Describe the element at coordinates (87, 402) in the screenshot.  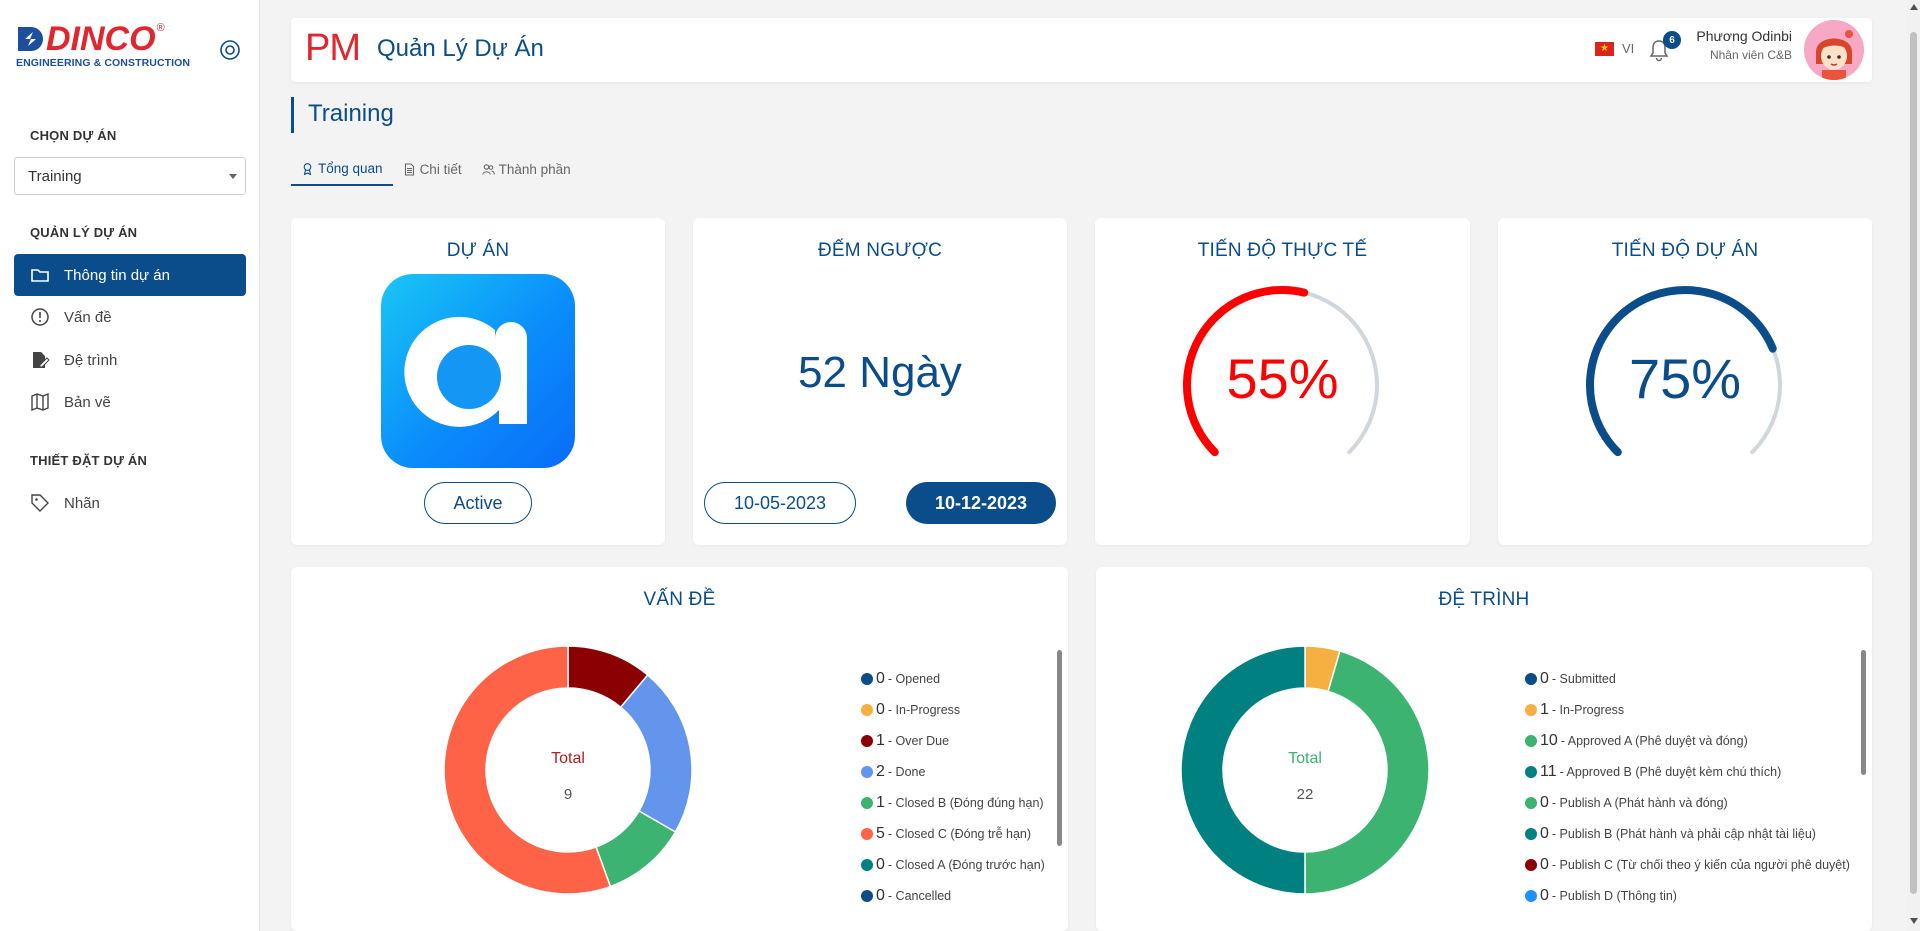
I see `sidebar-item-label: Bản vẽ` at that location.